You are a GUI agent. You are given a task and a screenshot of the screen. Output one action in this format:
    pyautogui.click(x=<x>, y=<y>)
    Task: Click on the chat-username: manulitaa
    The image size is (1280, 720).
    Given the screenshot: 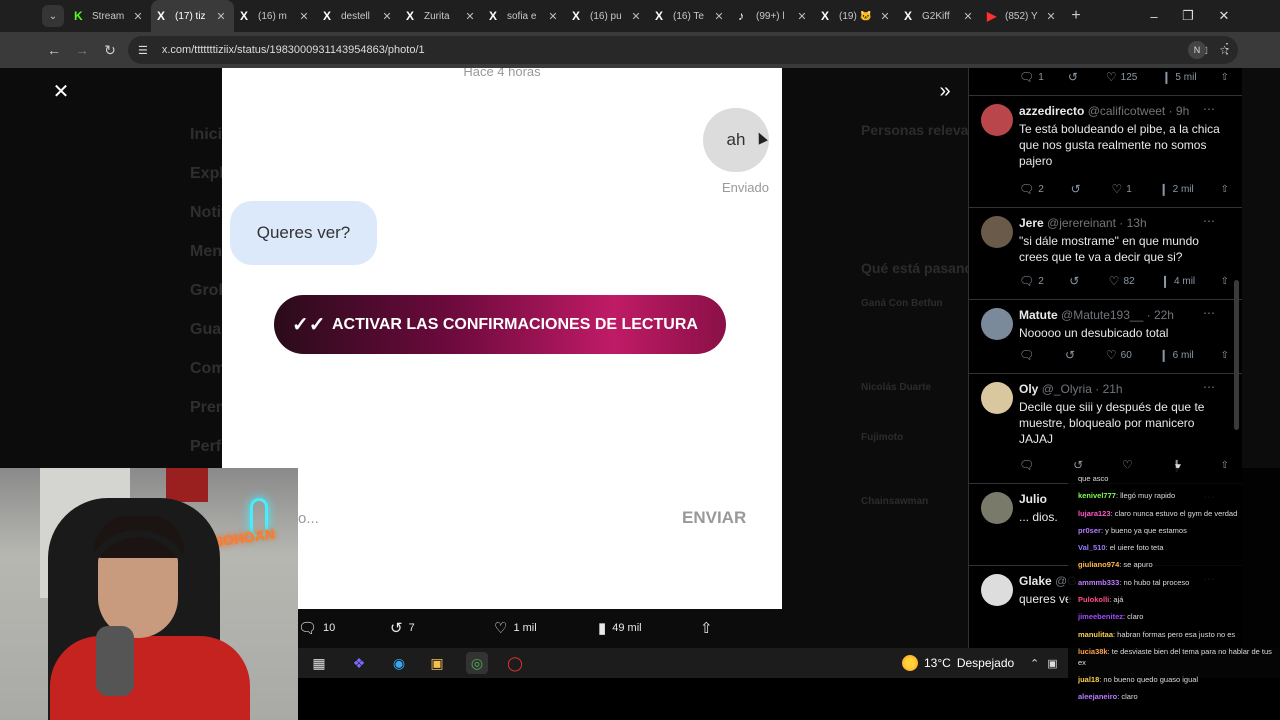 What is the action you would take?
    pyautogui.click(x=1095, y=634)
    